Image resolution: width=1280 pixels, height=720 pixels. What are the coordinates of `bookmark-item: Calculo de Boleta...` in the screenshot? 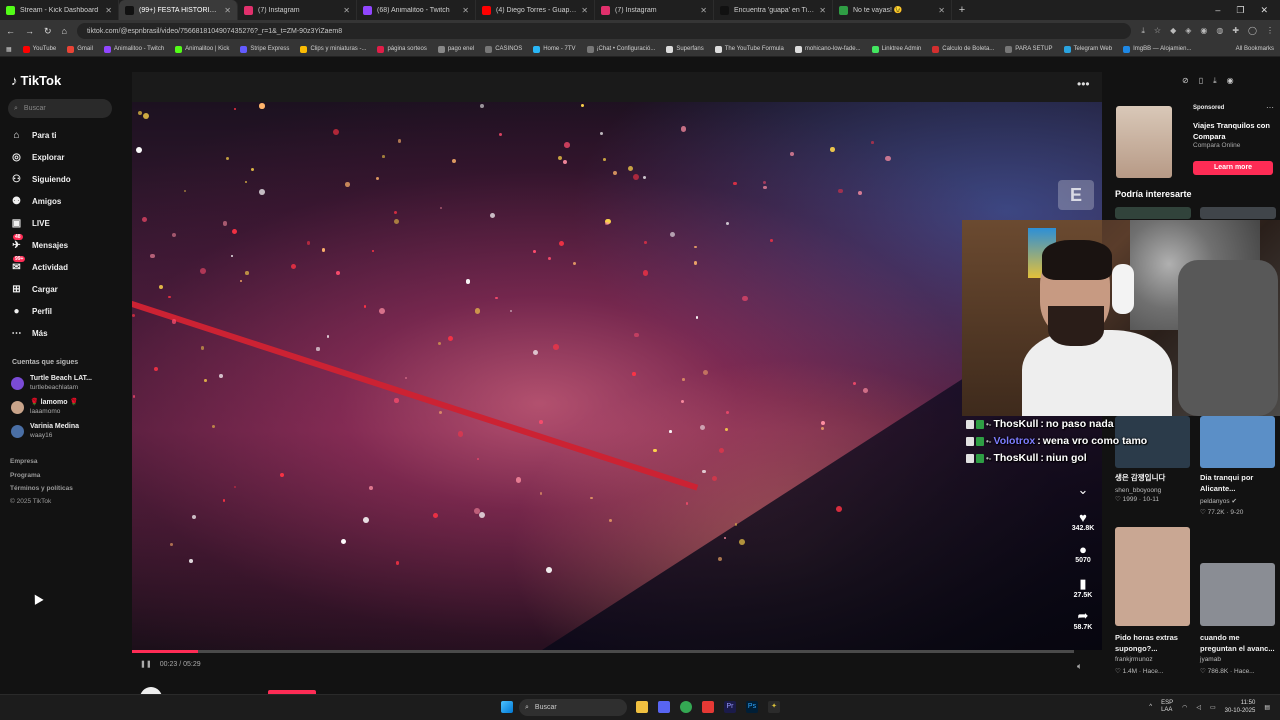 It's located at (963, 49).